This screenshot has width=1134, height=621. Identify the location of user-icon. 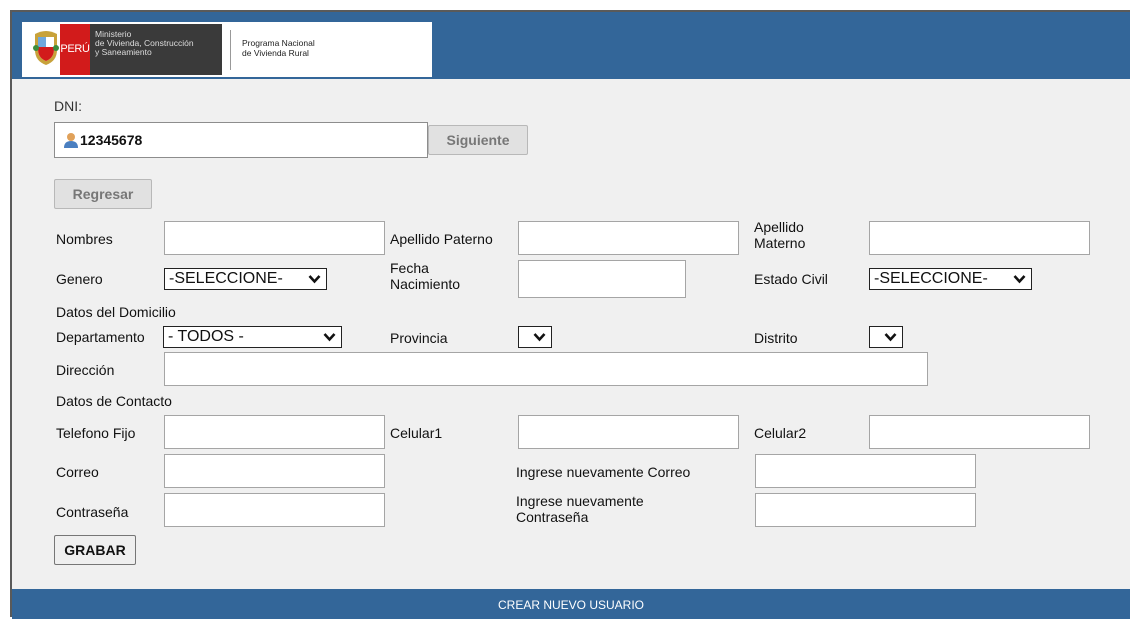
(71, 140).